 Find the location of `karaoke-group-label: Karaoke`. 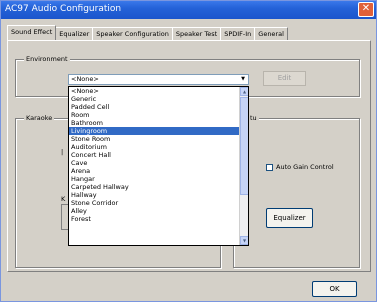

karaoke-group-label: Karaoke is located at coordinates (39, 118).